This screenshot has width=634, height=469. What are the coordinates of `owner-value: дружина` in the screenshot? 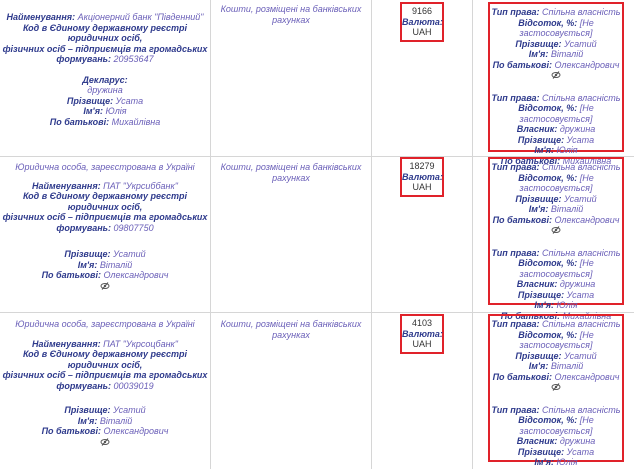 It's located at (577, 129).